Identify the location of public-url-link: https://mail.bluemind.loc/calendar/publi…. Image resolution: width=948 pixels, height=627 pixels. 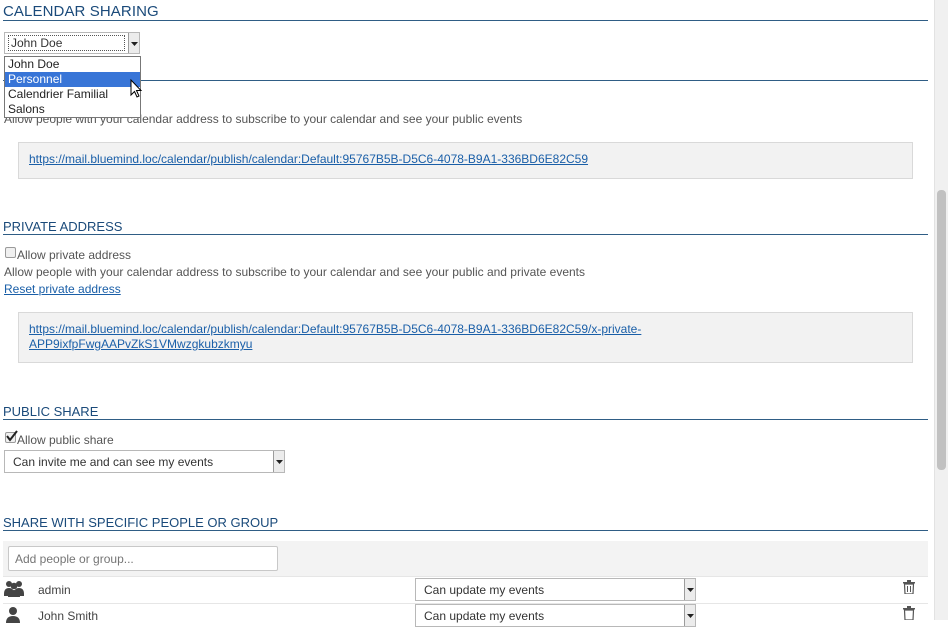
(308, 159).